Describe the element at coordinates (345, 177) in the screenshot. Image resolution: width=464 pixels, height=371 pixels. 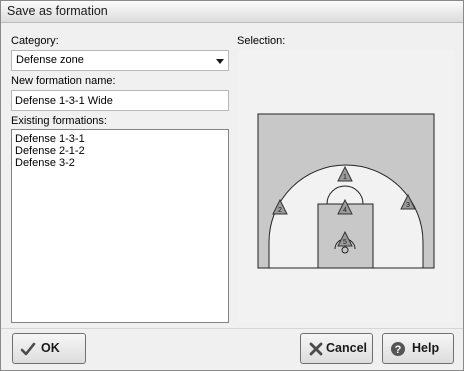
I see `player-number: 1` at that location.